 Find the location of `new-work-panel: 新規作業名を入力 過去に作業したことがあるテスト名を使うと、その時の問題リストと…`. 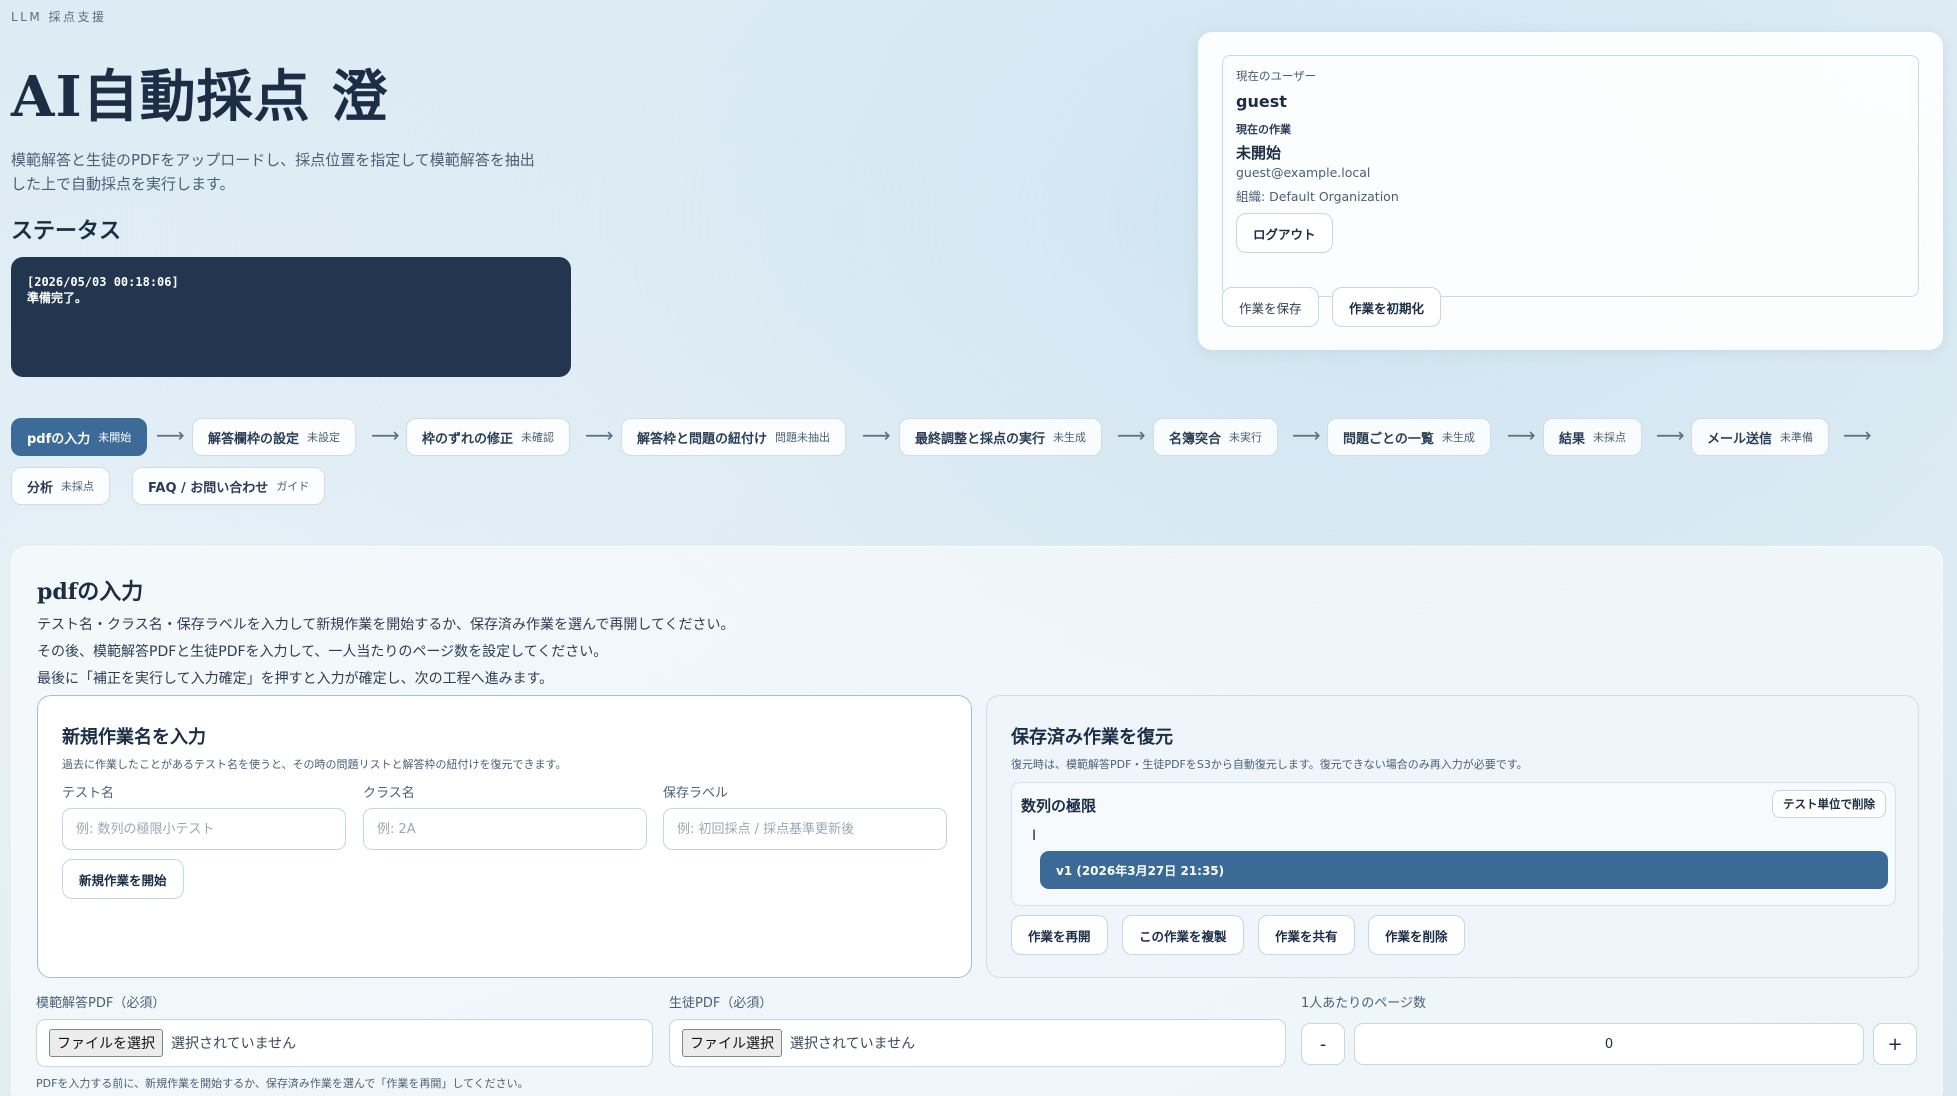

new-work-panel: 新規作業名を入力 過去に作業したことがあるテスト名を使うと、その時の問題リストと… is located at coordinates (504, 836).